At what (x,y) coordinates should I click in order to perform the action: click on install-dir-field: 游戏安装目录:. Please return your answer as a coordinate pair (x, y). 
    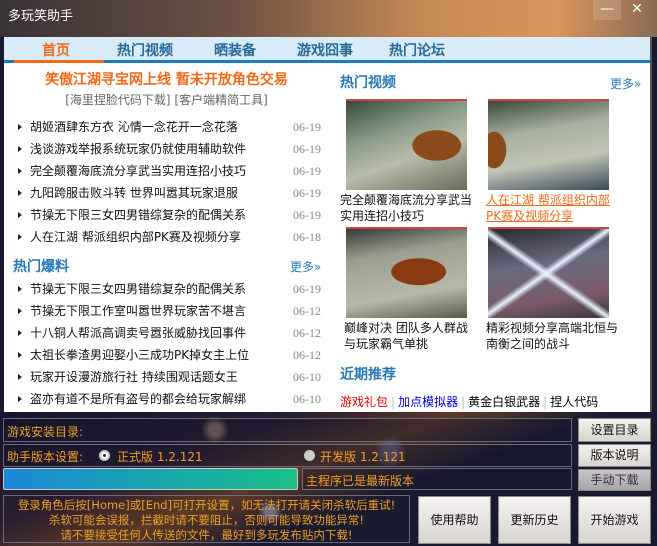
    Looking at the image, I should click on (287, 430).